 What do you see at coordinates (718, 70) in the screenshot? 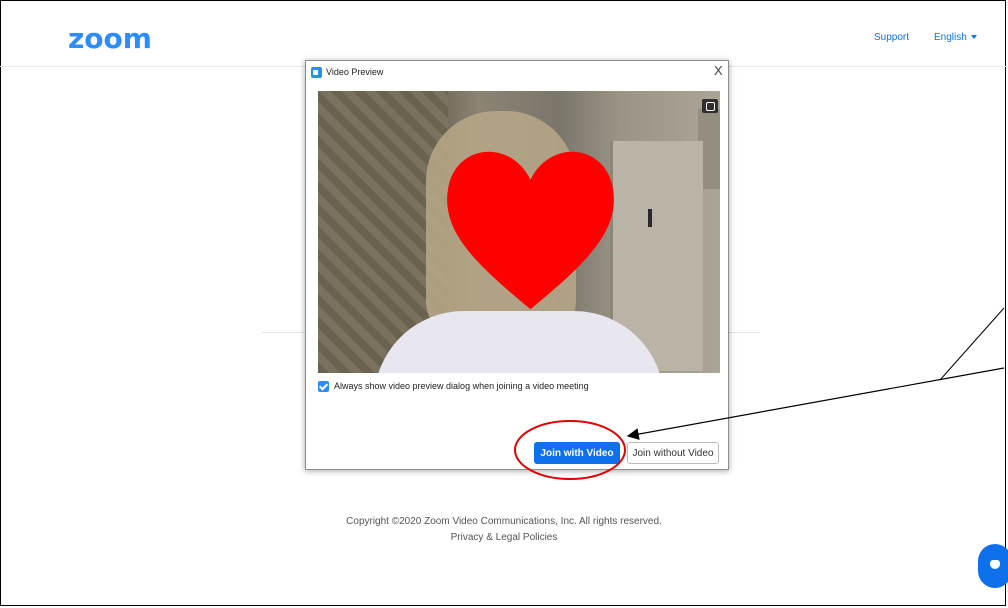
I see `close-icon: X` at bounding box center [718, 70].